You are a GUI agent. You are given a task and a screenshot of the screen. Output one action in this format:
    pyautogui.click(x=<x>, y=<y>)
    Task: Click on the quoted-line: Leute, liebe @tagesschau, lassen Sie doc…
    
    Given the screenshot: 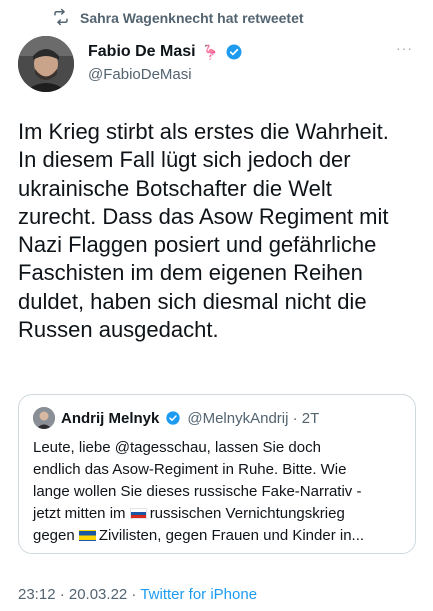 What is the action you would take?
    pyautogui.click(x=177, y=447)
    